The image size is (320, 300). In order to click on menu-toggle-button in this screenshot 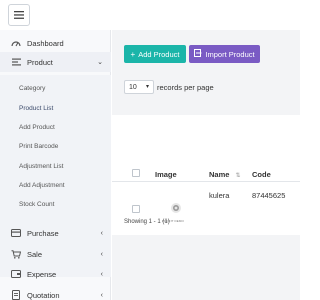, I will do `click(19, 15)`.